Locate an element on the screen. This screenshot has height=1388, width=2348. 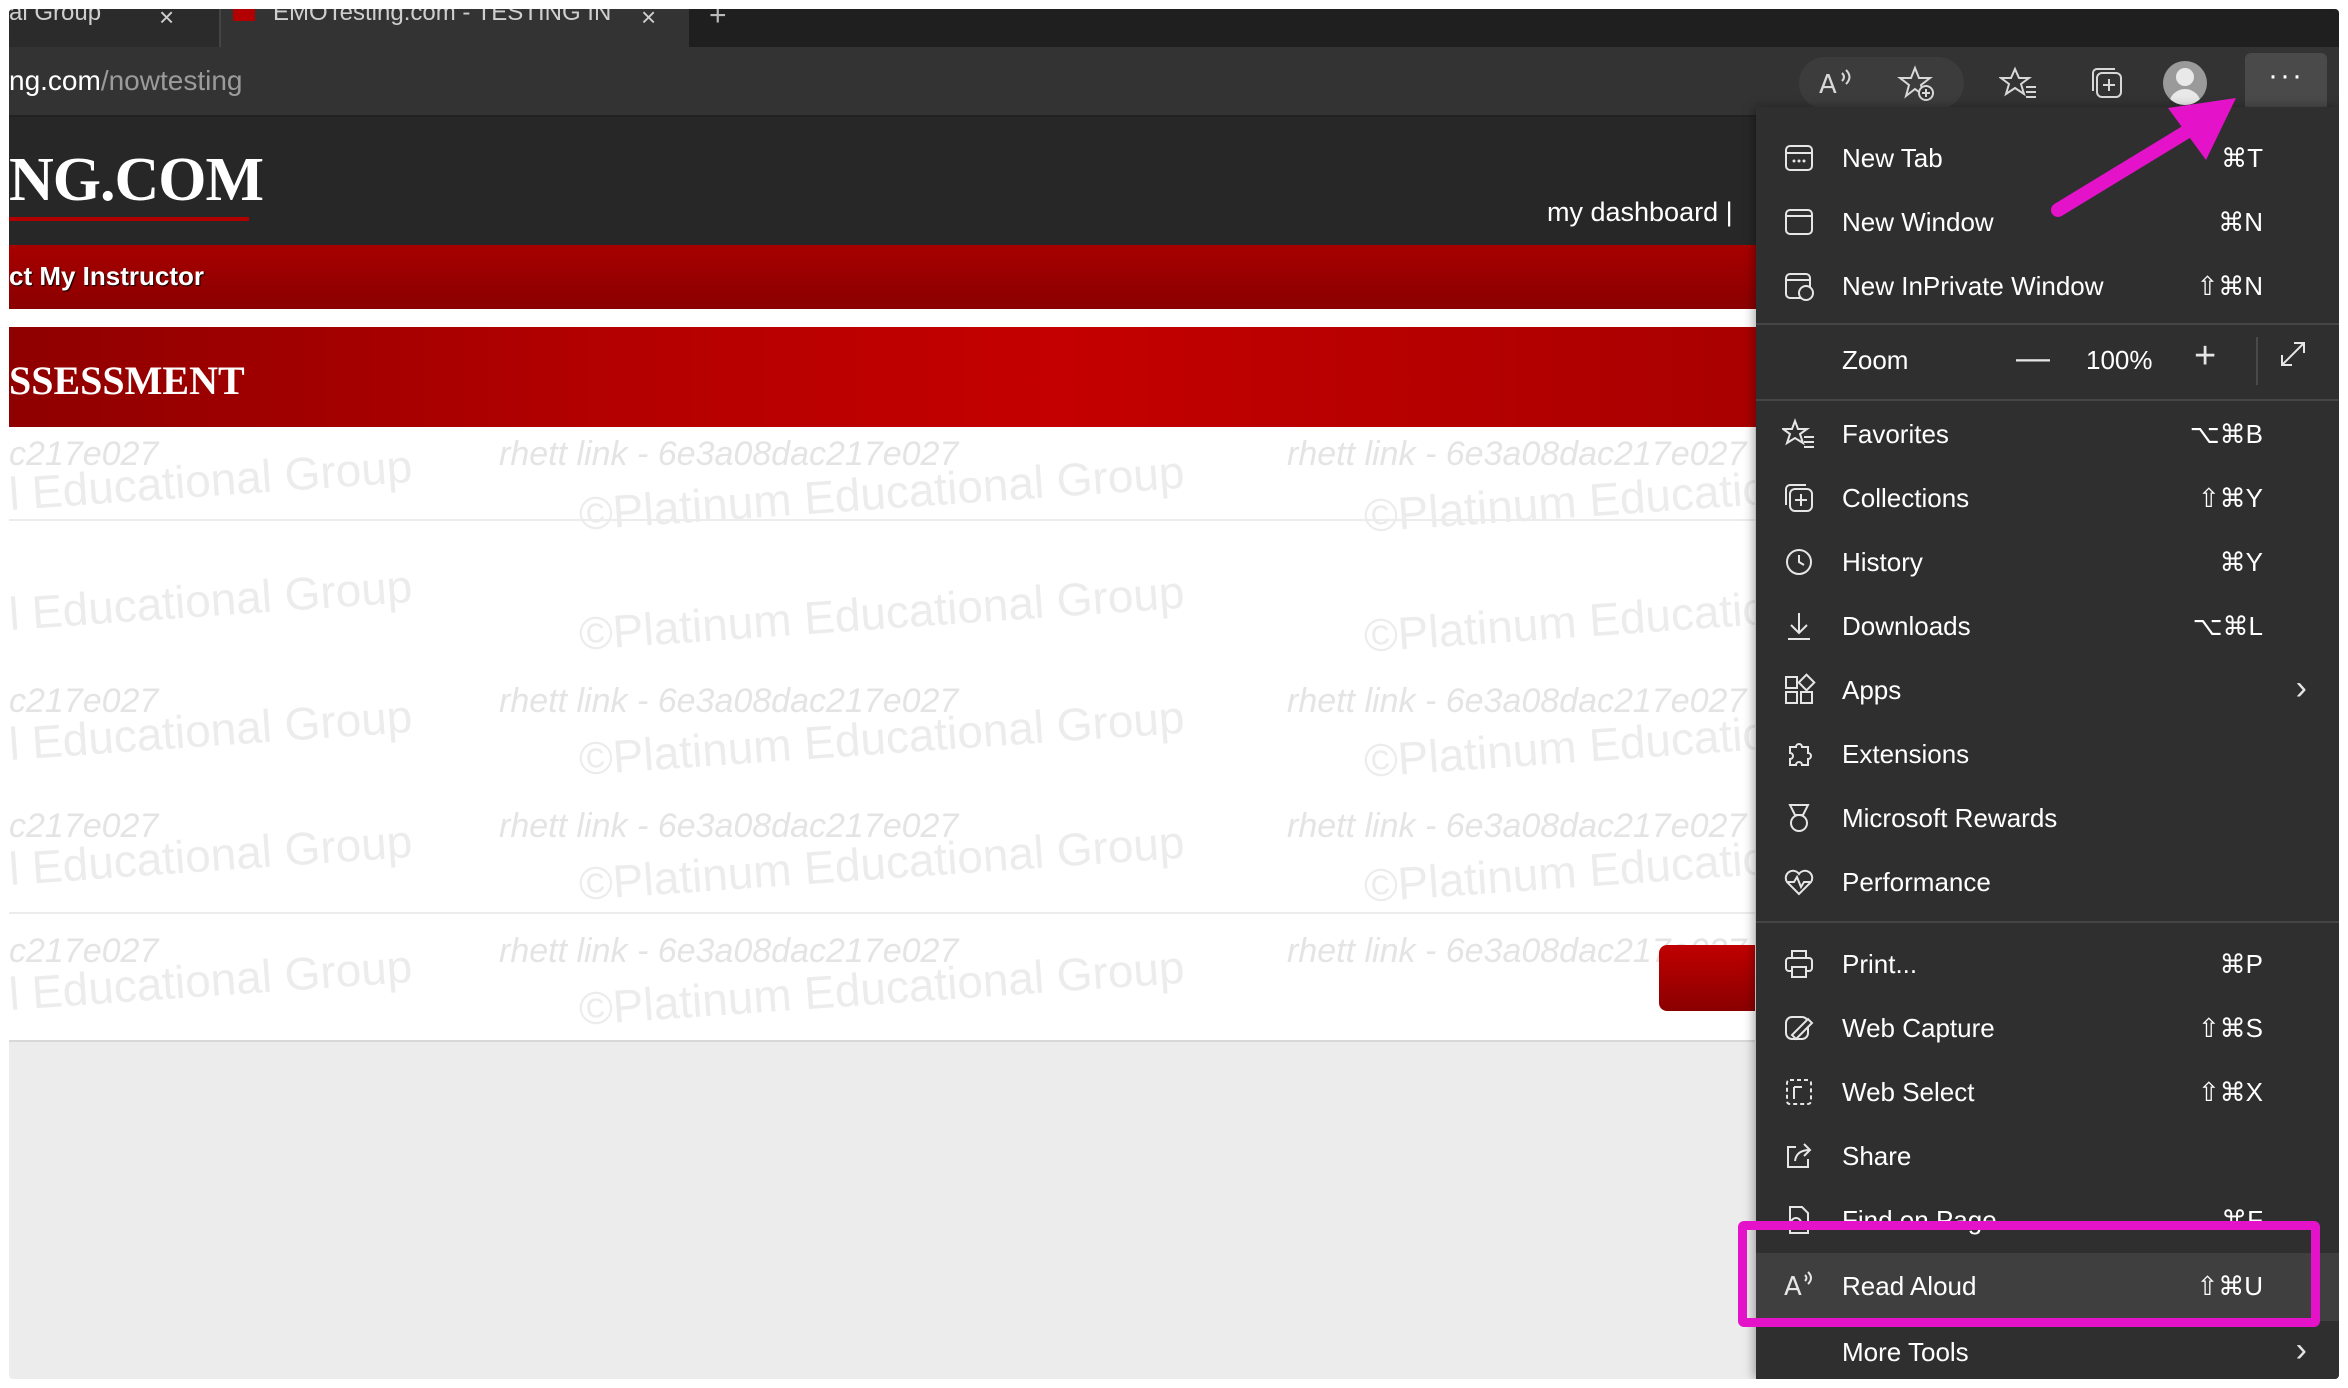
url-path: /nowtesting is located at coordinates (171, 80).